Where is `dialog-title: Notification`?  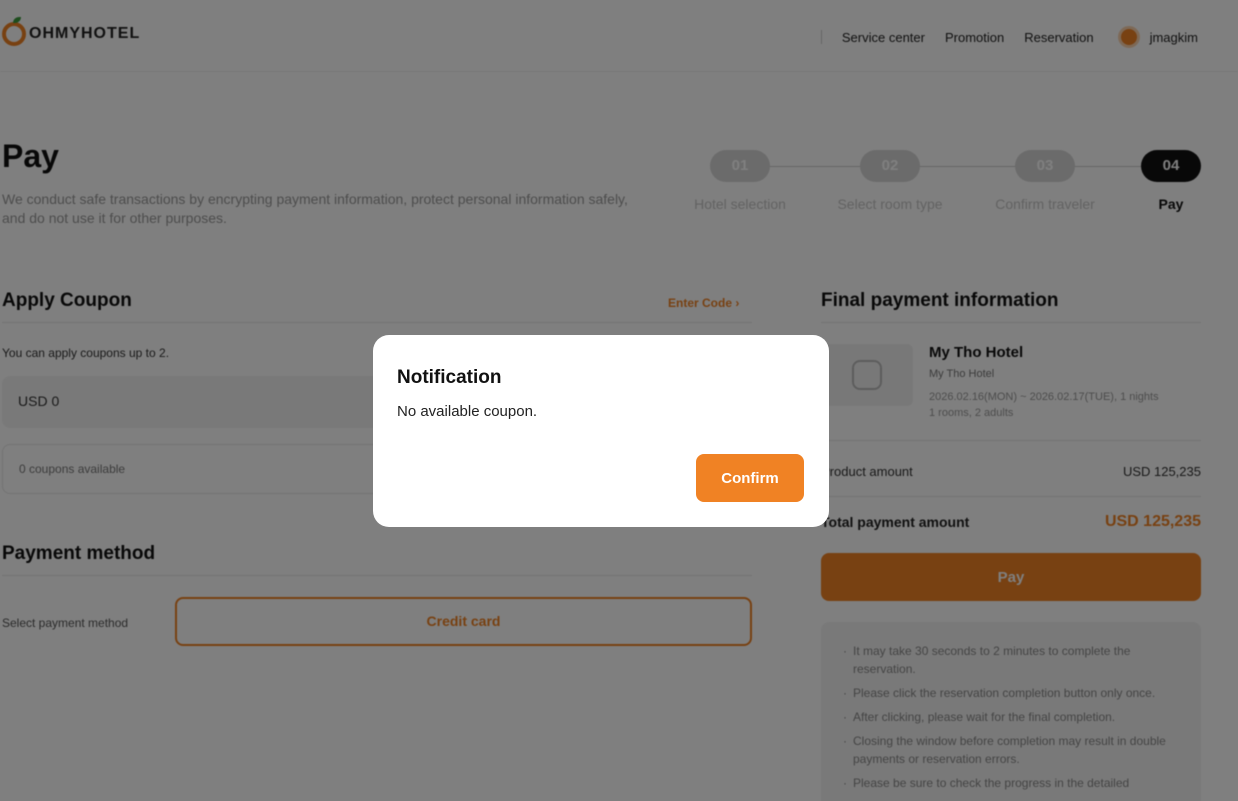 dialog-title: Notification is located at coordinates (449, 377).